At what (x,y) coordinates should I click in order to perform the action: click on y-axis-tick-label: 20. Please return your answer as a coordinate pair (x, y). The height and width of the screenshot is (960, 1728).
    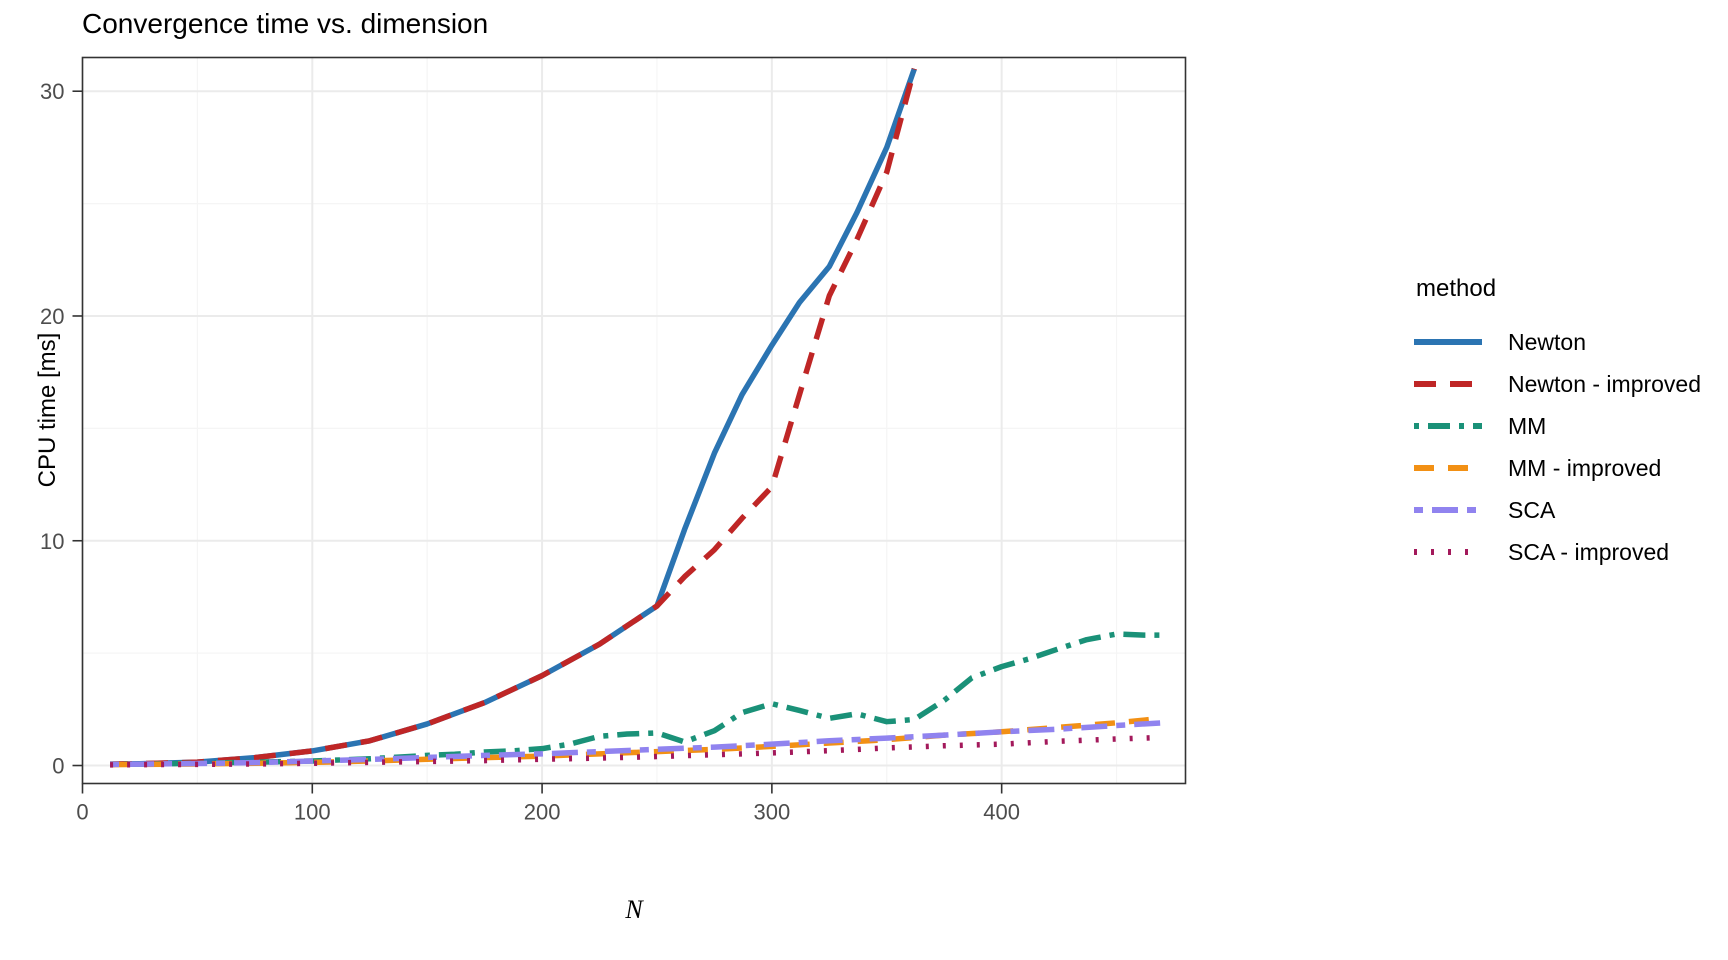
    Looking at the image, I should click on (52, 316).